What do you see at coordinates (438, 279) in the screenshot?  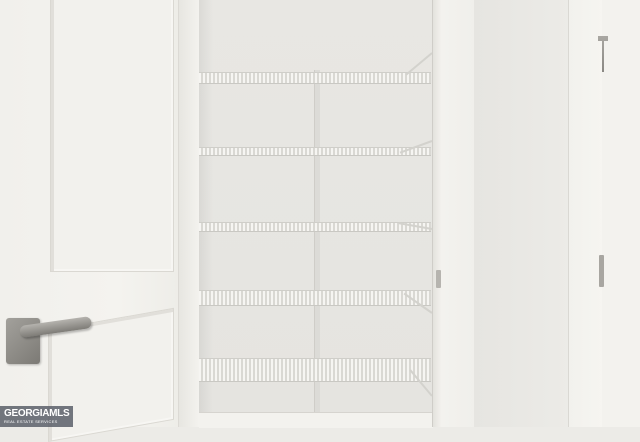 I see `strike-plate` at bounding box center [438, 279].